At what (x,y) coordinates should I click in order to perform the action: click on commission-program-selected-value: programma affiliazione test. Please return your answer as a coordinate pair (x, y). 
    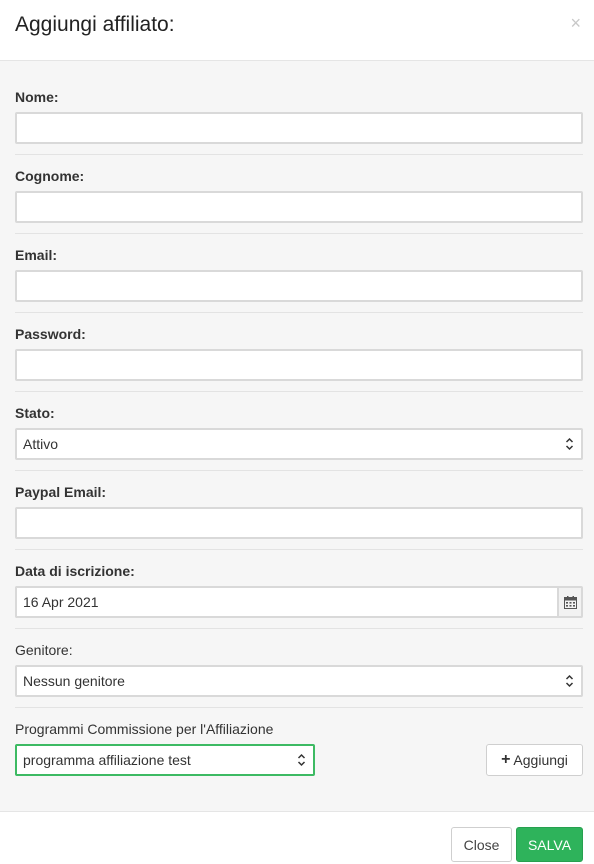
    Looking at the image, I should click on (107, 760).